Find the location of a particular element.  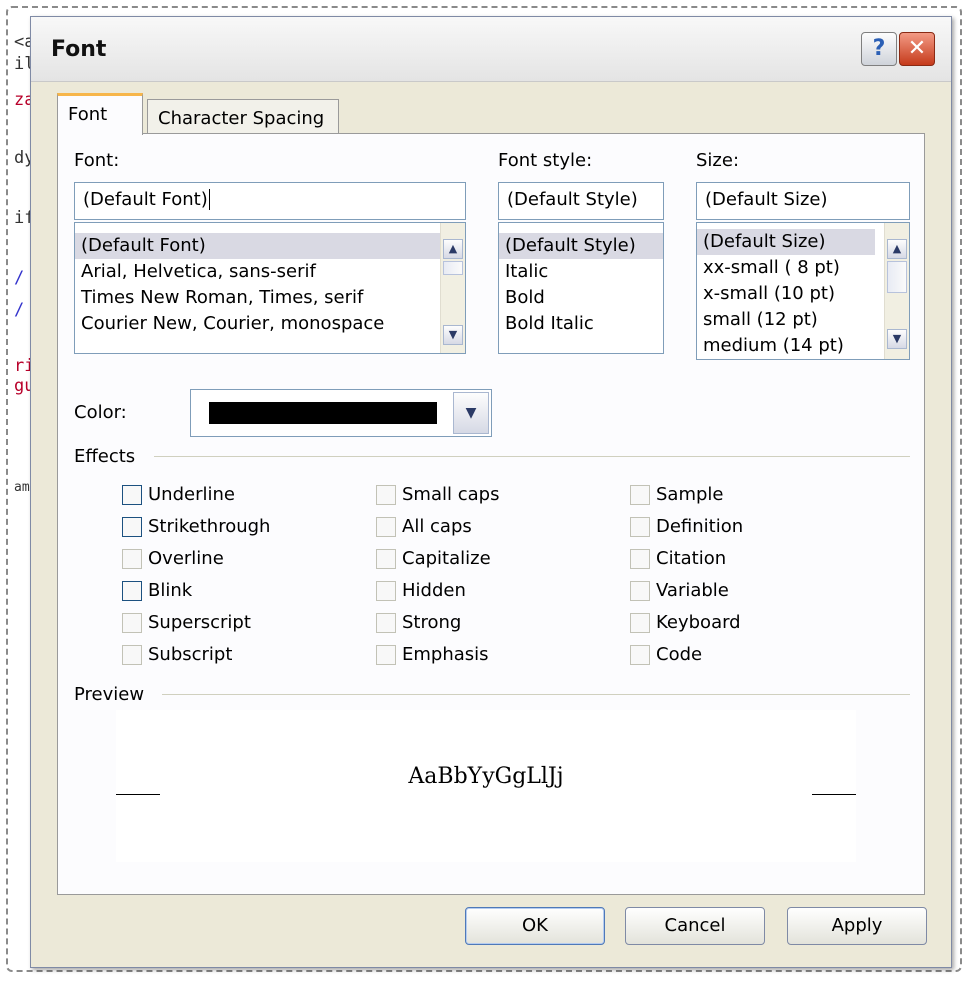

list-item: Bold Italic is located at coordinates (581, 324).